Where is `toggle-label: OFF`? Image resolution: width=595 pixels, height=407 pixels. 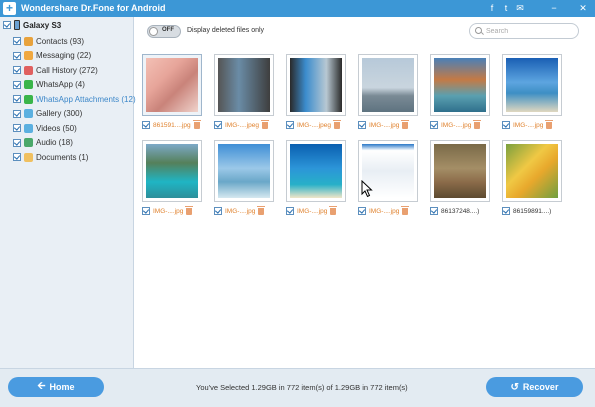 toggle-label: OFF is located at coordinates (168, 30).